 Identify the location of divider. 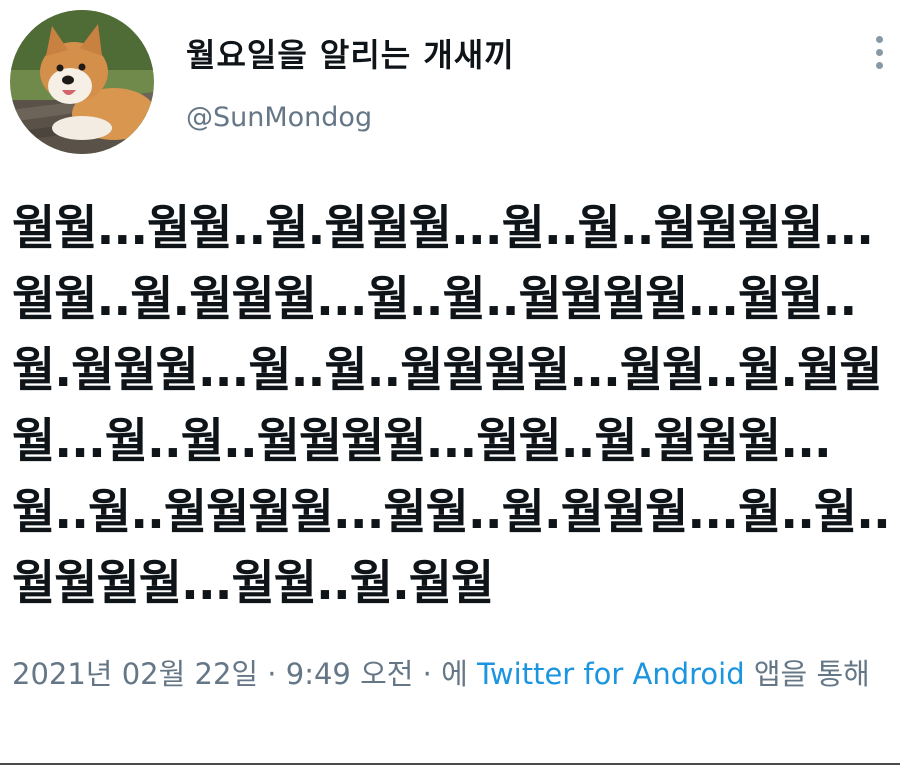
(450, 764).